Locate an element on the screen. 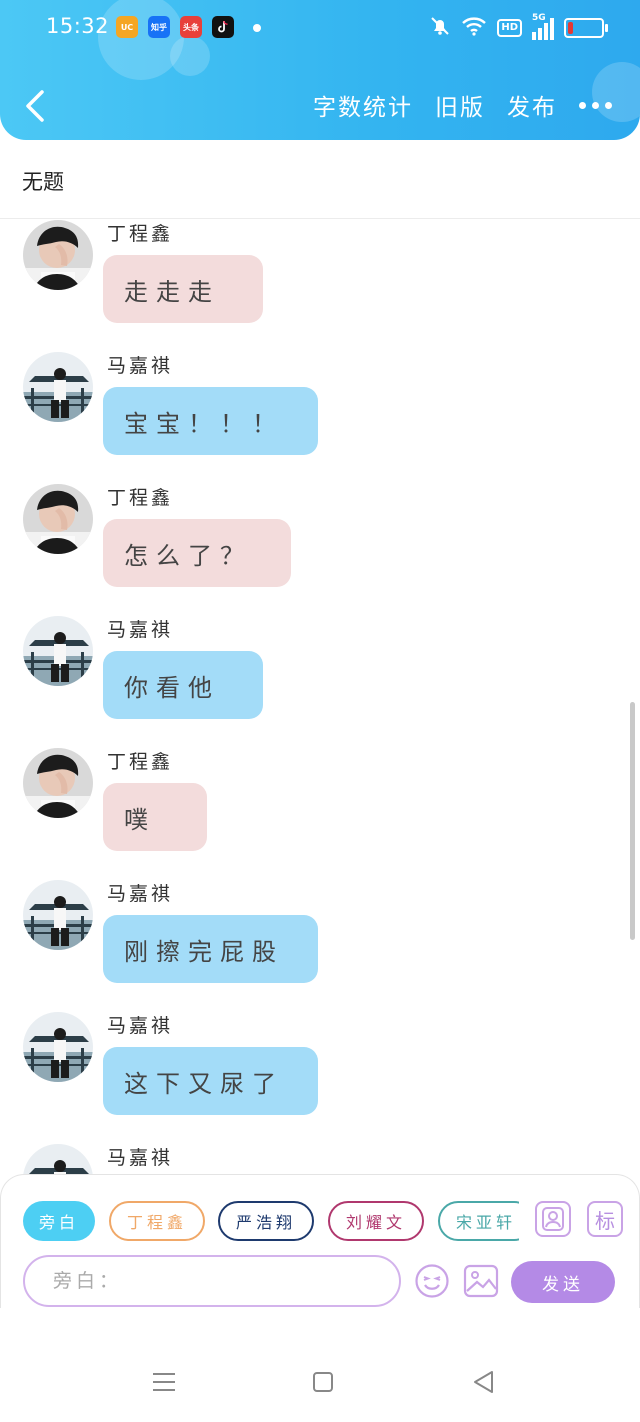 This screenshot has width=640, height=1422. message-item: 马嘉祺 is located at coordinates (320, 1158).